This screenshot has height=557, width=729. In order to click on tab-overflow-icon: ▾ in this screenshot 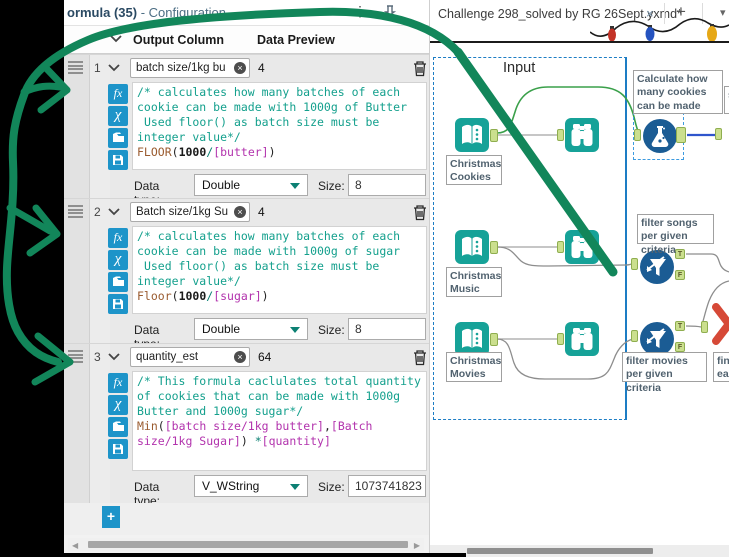, I will do `click(723, 12)`.